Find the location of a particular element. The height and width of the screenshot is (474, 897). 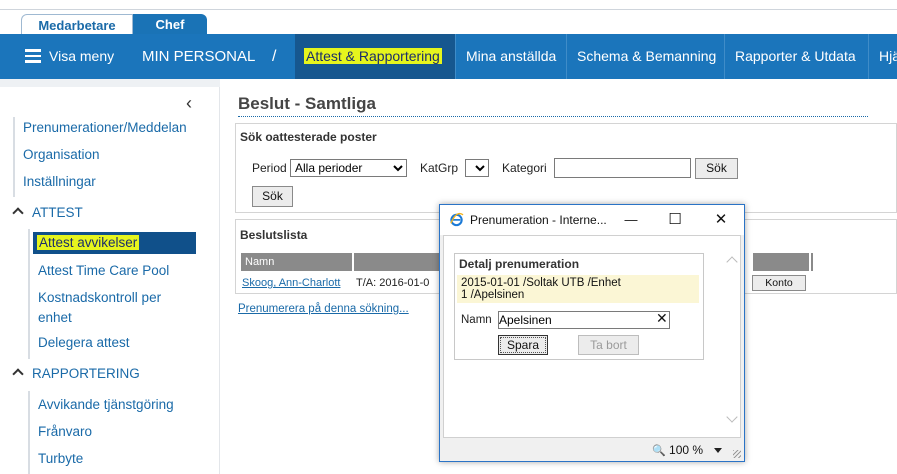

subscription-period-line2: 1 /Apelsinen is located at coordinates (493, 295).